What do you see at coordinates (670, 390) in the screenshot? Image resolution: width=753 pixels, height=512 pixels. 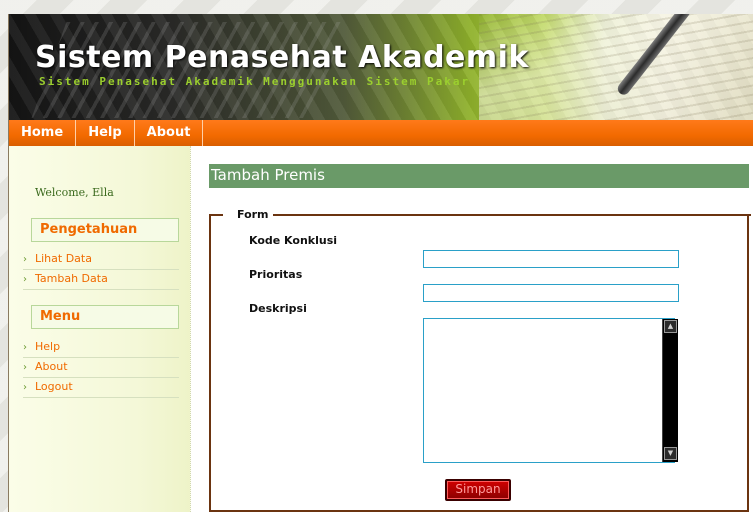 I see `textarea-scrollbar: ▲ ▼` at bounding box center [670, 390].